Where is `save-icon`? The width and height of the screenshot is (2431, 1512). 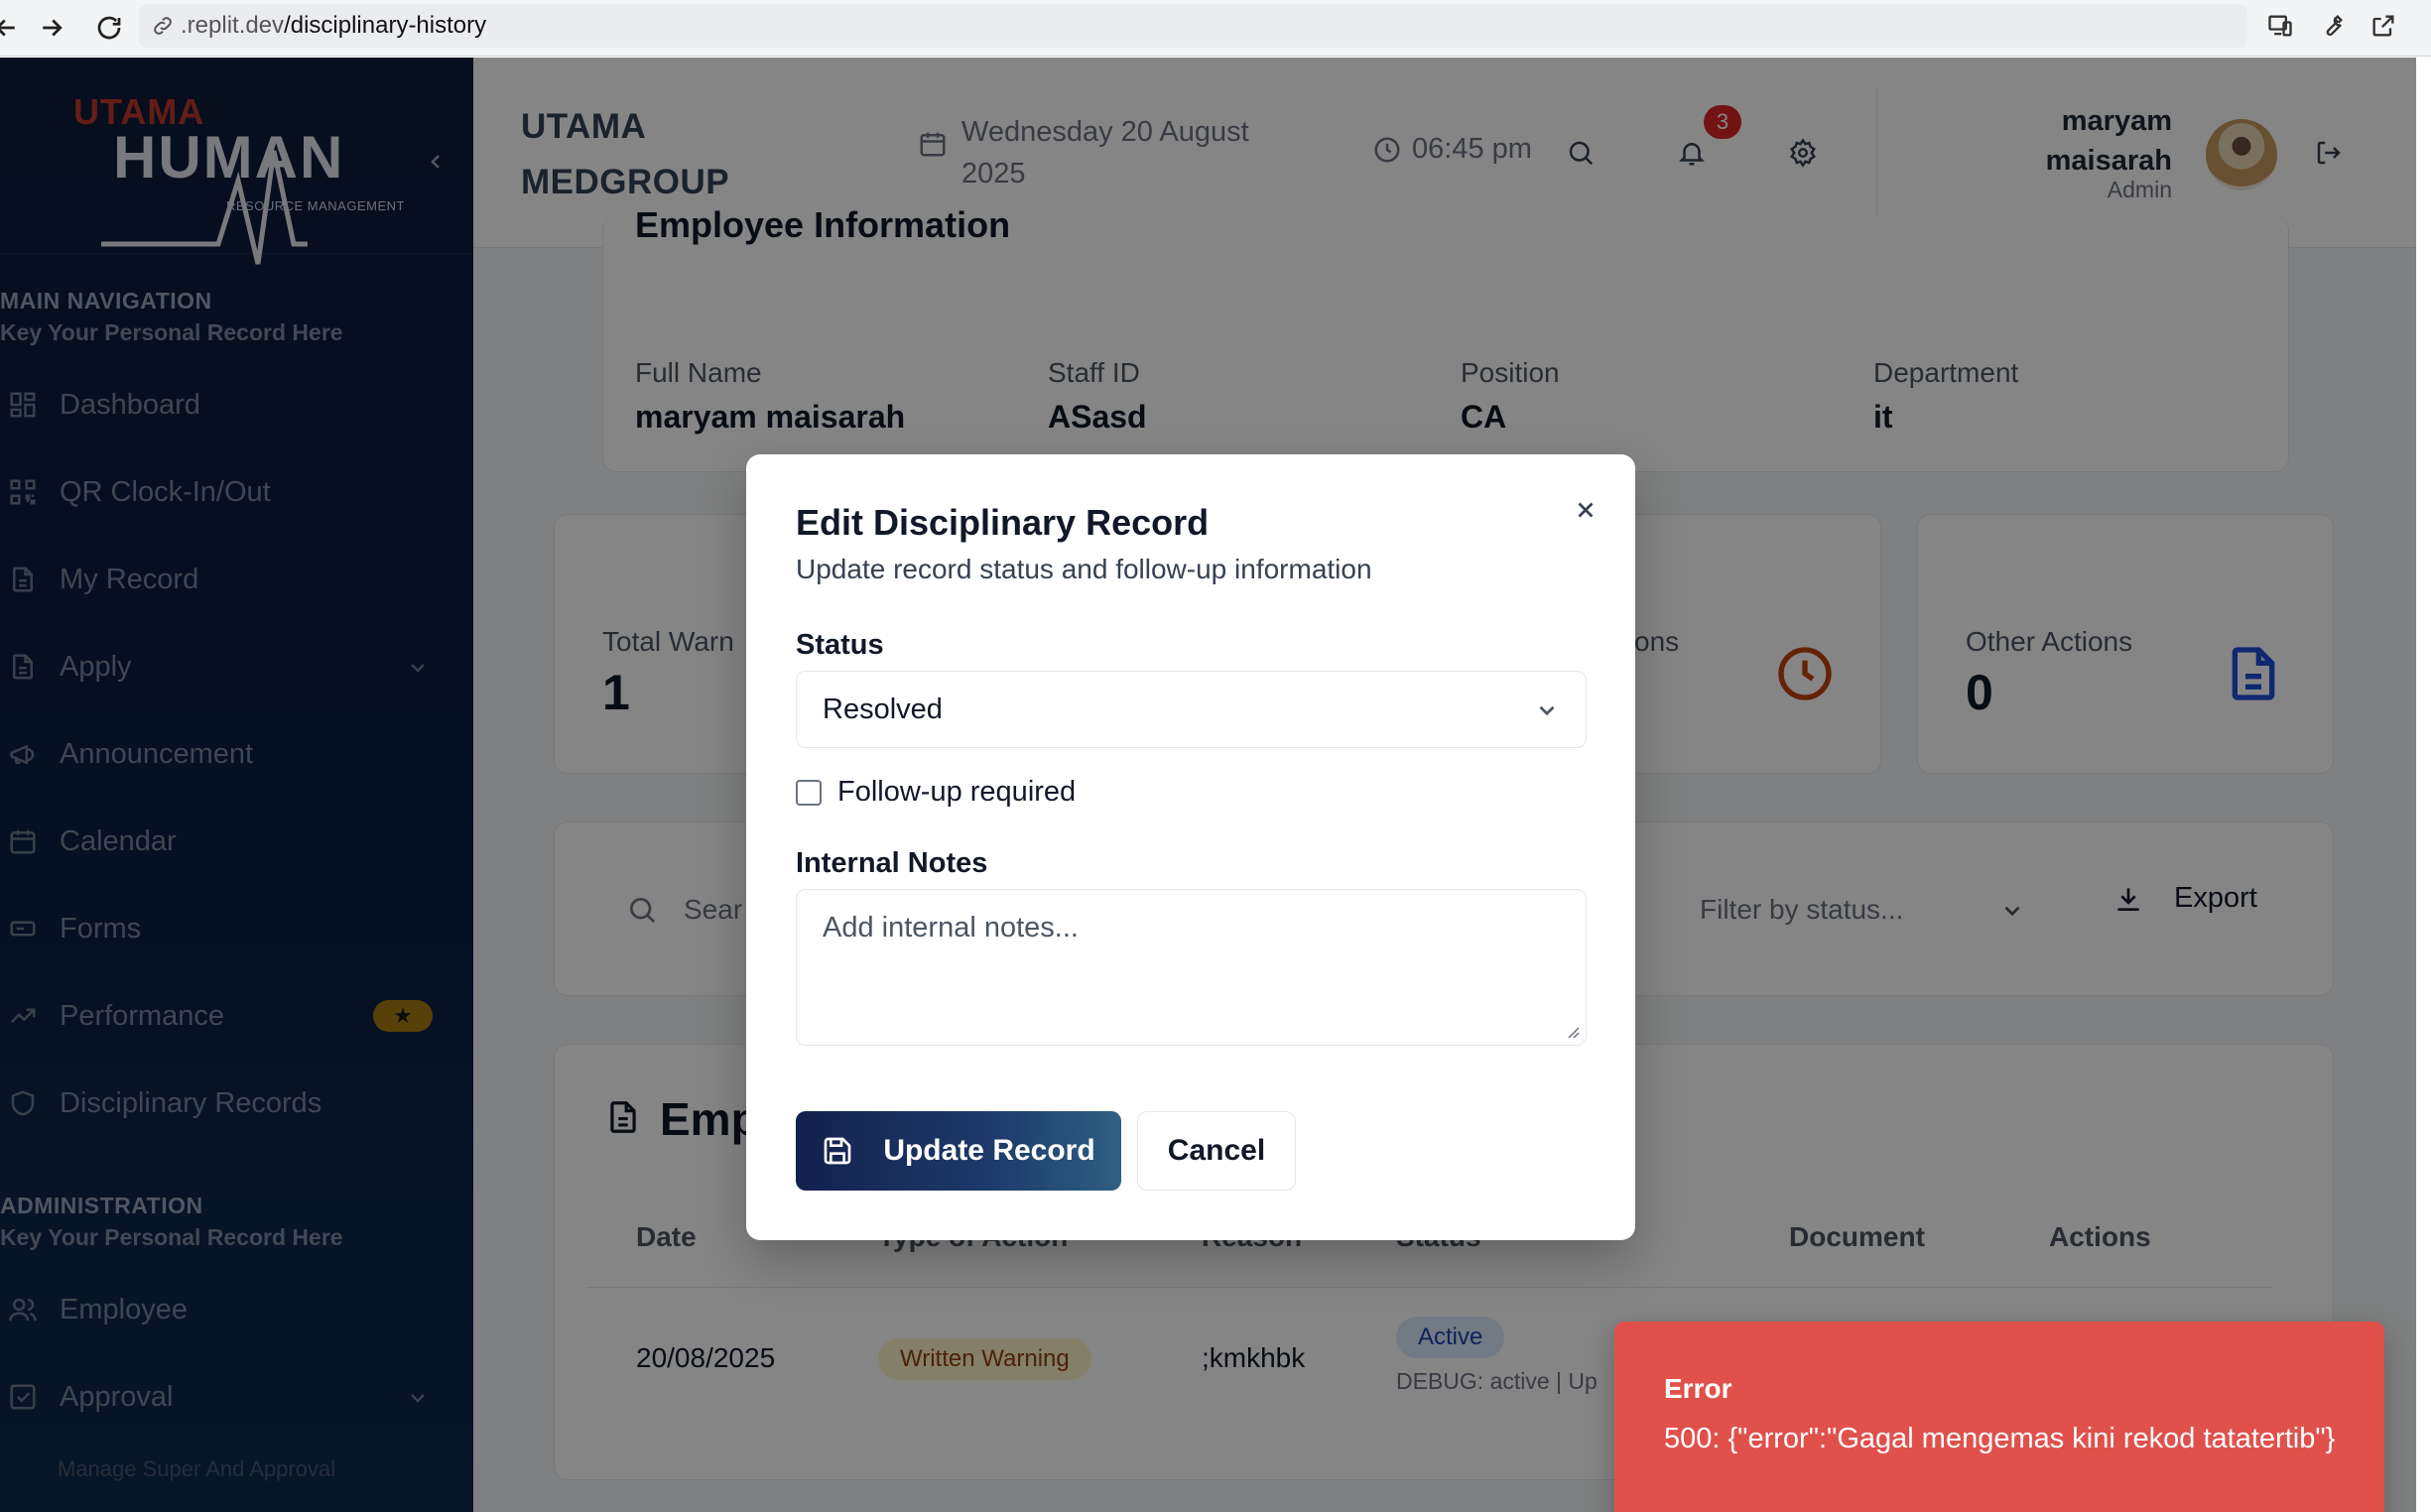
save-icon is located at coordinates (837, 1151).